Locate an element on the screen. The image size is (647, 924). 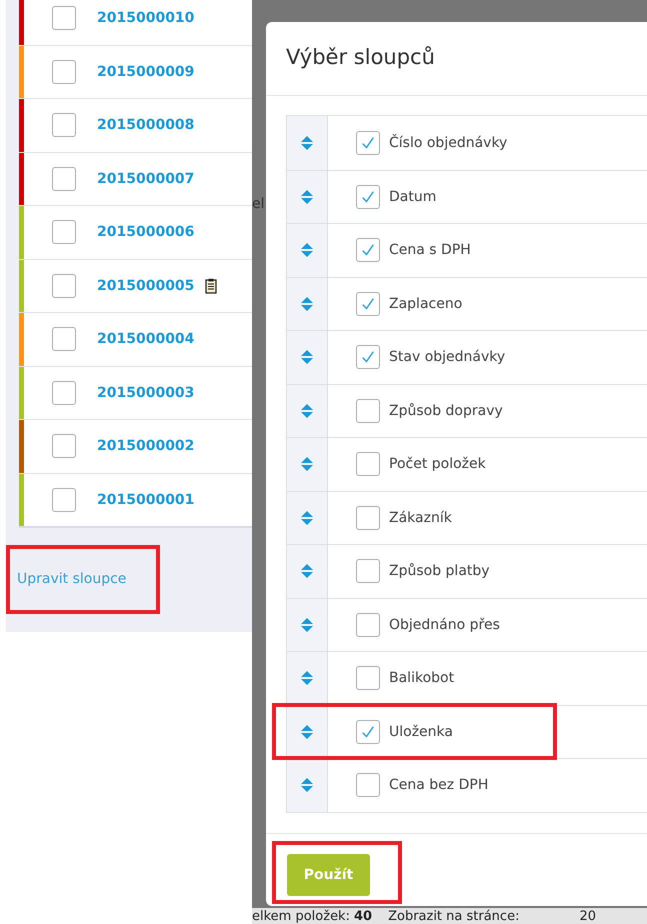
order-number-link: 2015000007 is located at coordinates (145, 178).